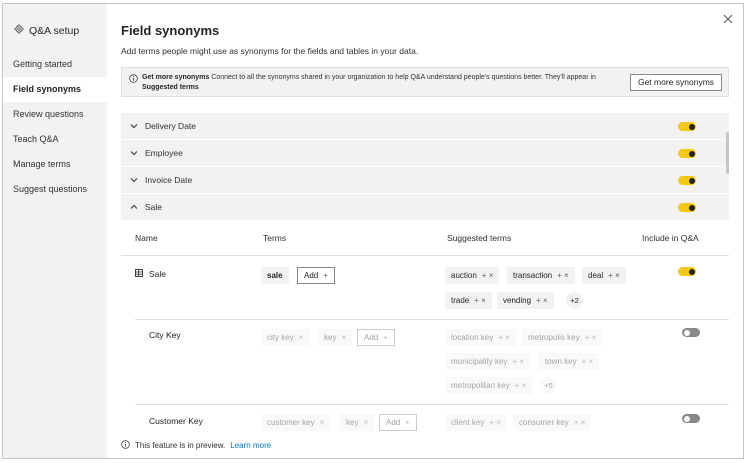 This screenshot has width=747, height=463. What do you see at coordinates (425, 153) in the screenshot?
I see `table-row-employee: Employee` at bounding box center [425, 153].